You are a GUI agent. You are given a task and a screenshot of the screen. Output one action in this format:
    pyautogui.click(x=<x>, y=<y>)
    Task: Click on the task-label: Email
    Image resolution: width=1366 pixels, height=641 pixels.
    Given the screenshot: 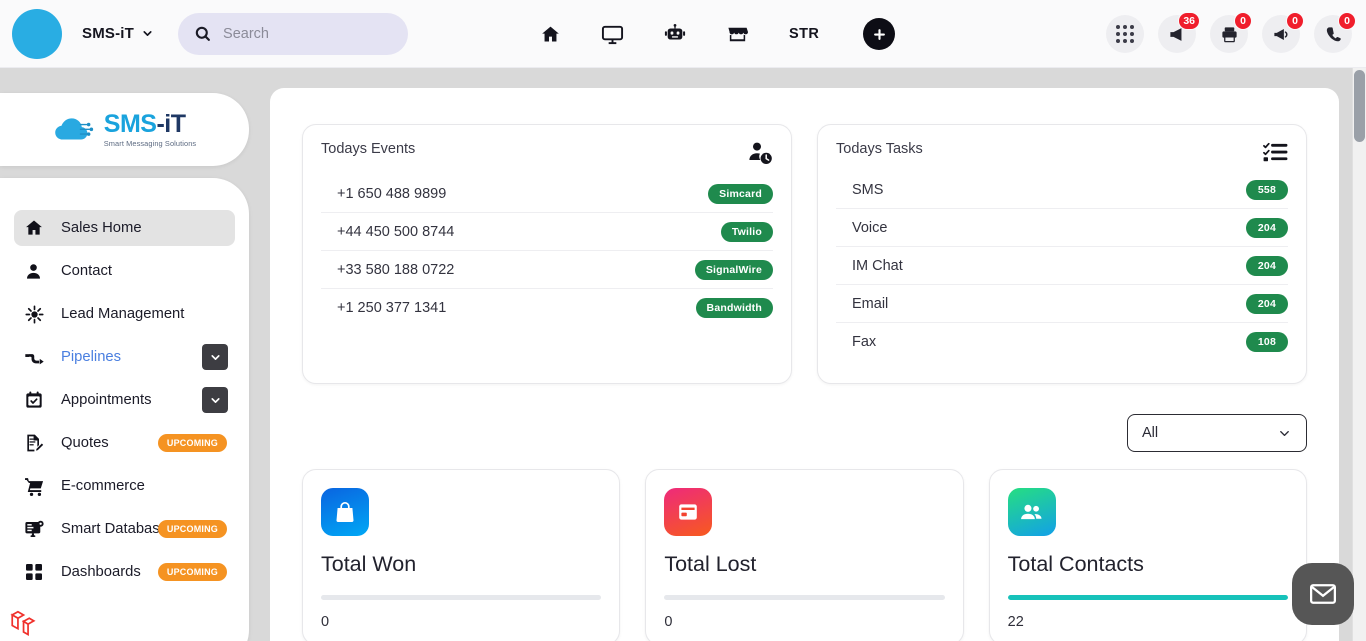 What is the action you would take?
    pyautogui.click(x=870, y=303)
    